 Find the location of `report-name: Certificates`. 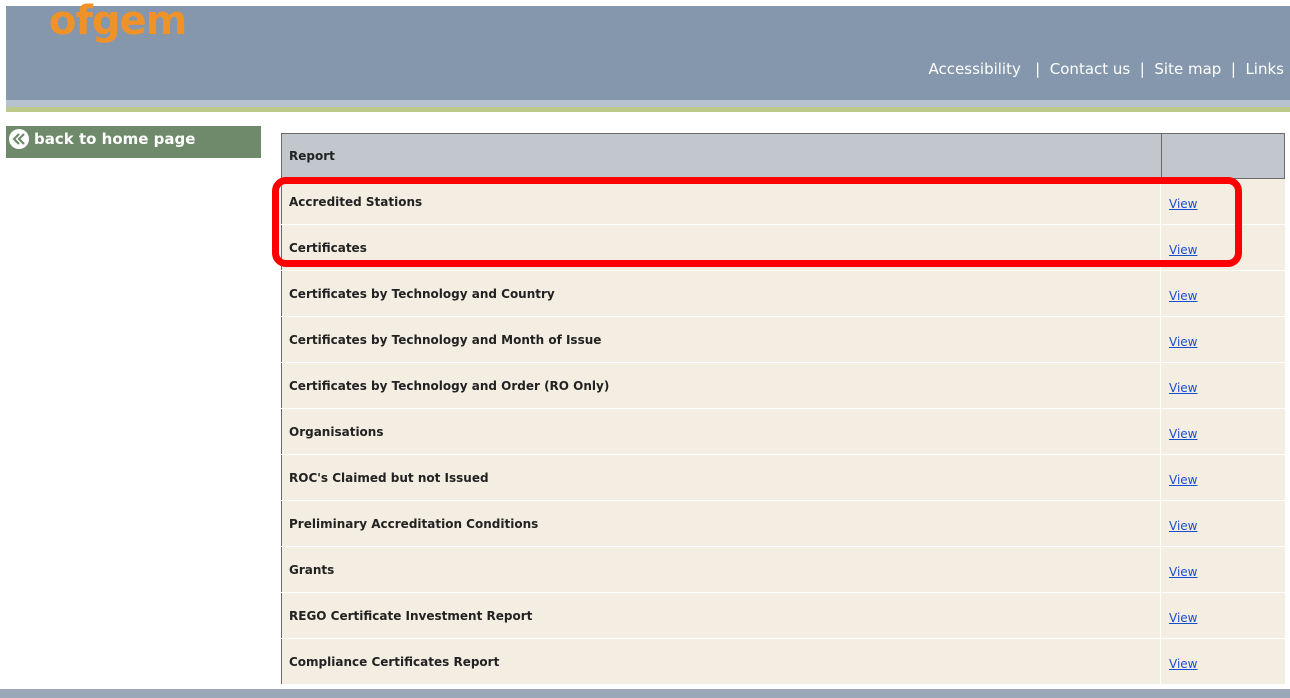

report-name: Certificates is located at coordinates (721, 247).